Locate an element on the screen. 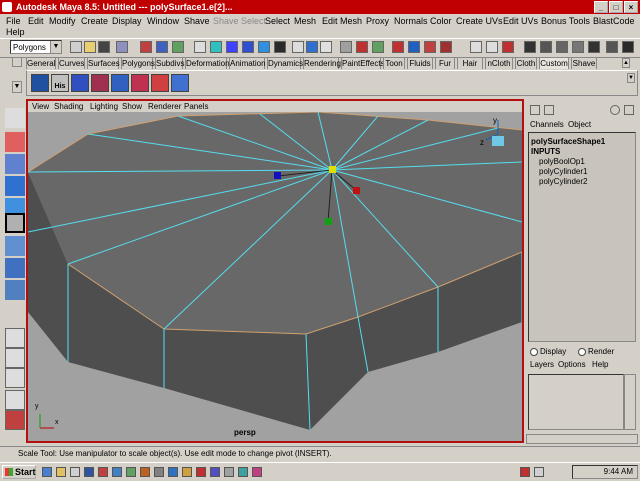 This screenshot has height=481, width=640. manip-center-handle is located at coordinates (332, 169).